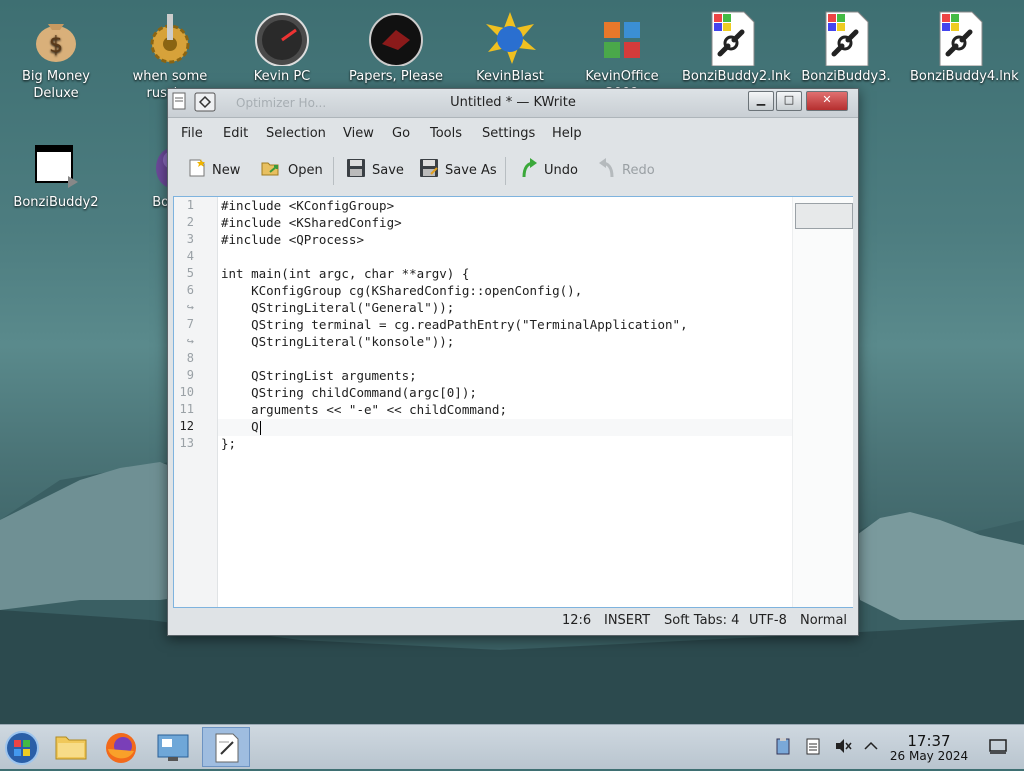 This screenshot has width=1024, height=771. I want to click on save-as-label: Save As, so click(471, 170).